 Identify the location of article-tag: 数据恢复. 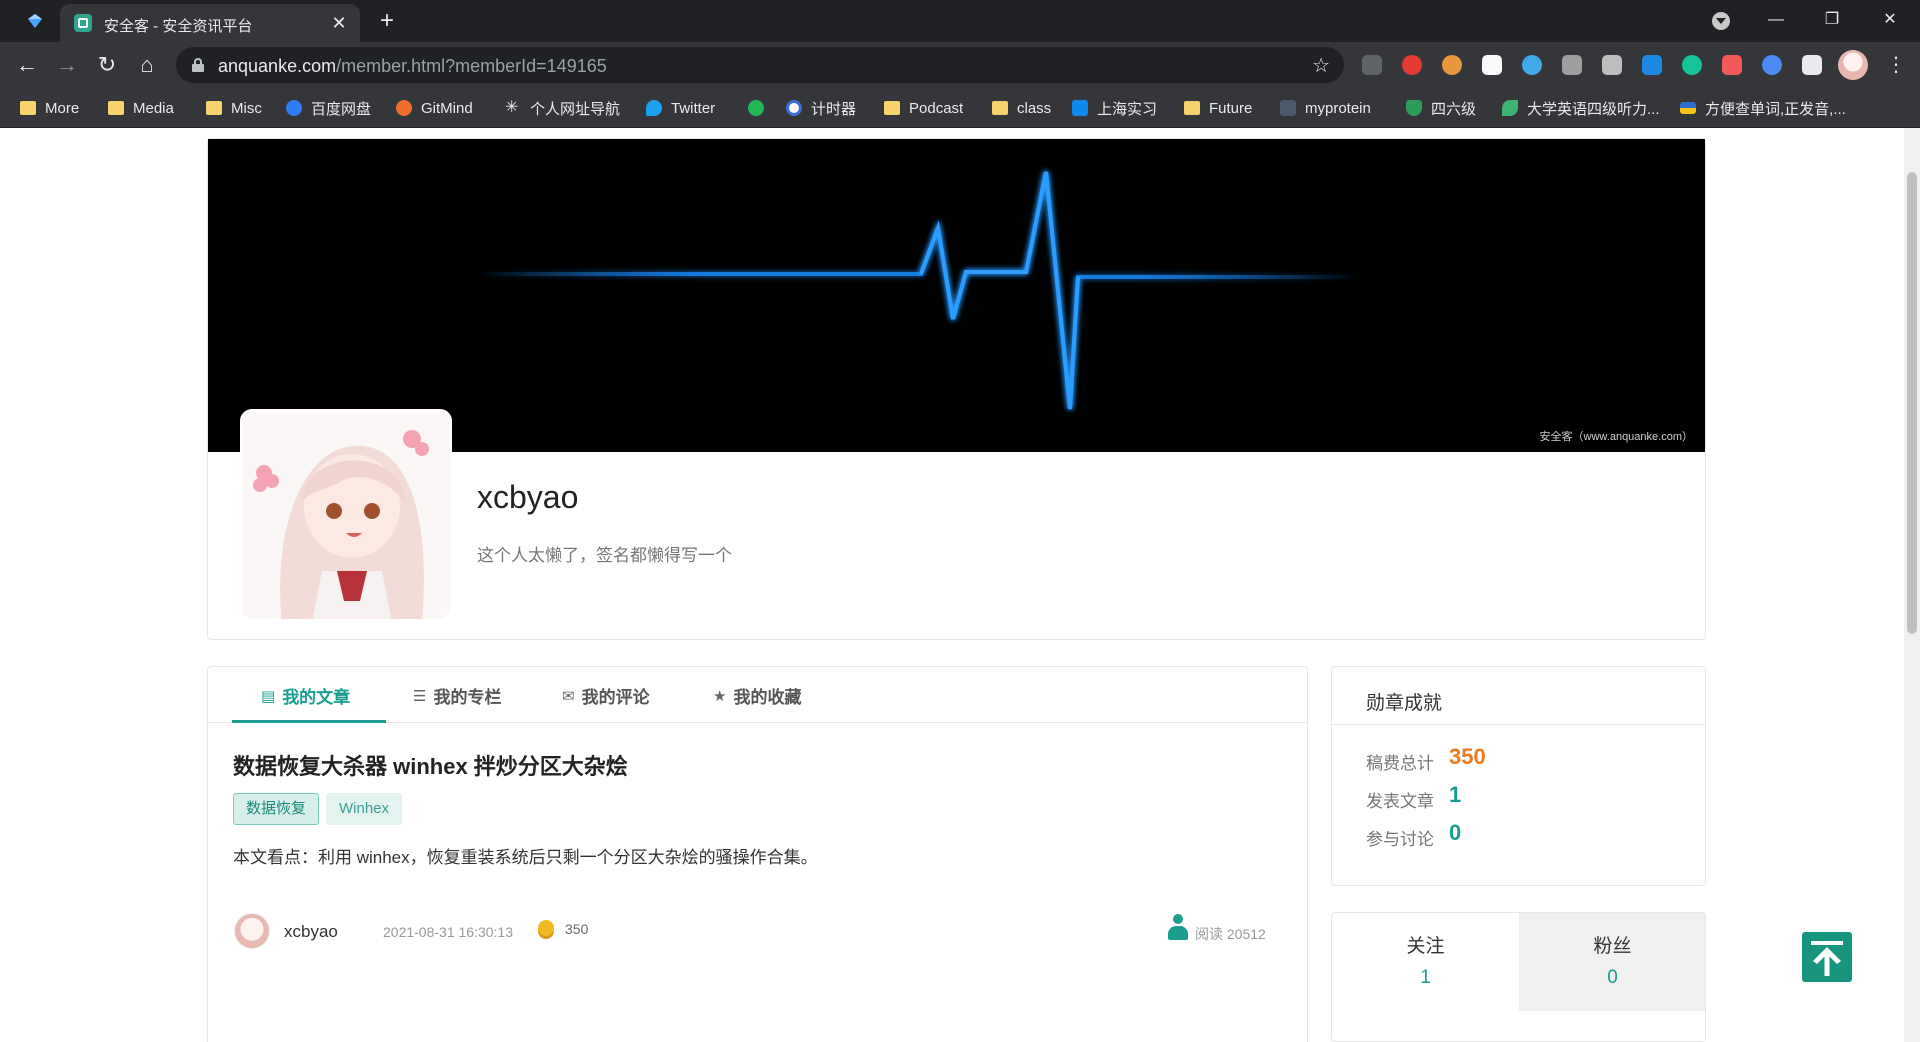
(276, 809).